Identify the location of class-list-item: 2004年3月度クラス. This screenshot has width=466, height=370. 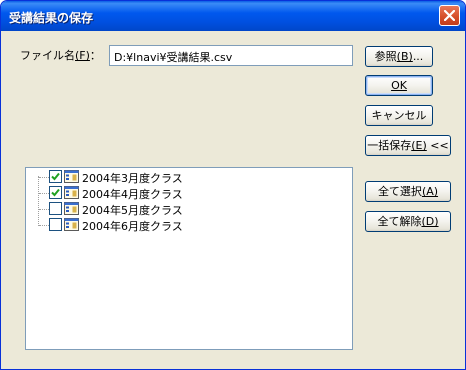
(176, 177).